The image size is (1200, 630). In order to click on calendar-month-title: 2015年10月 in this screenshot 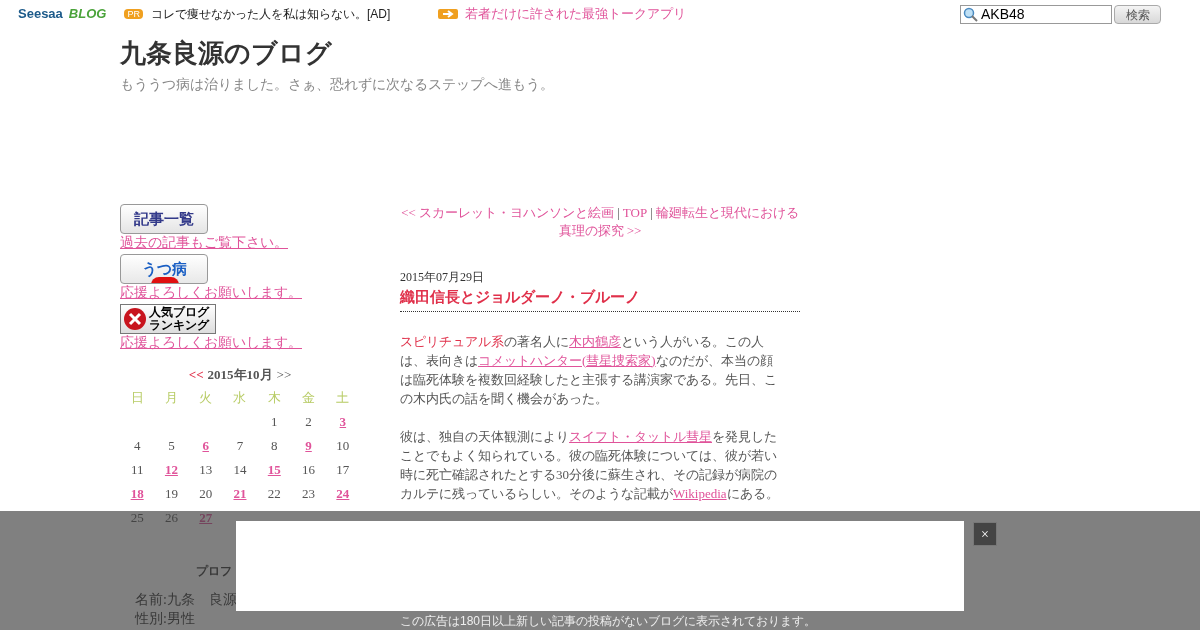, I will do `click(240, 375)`.